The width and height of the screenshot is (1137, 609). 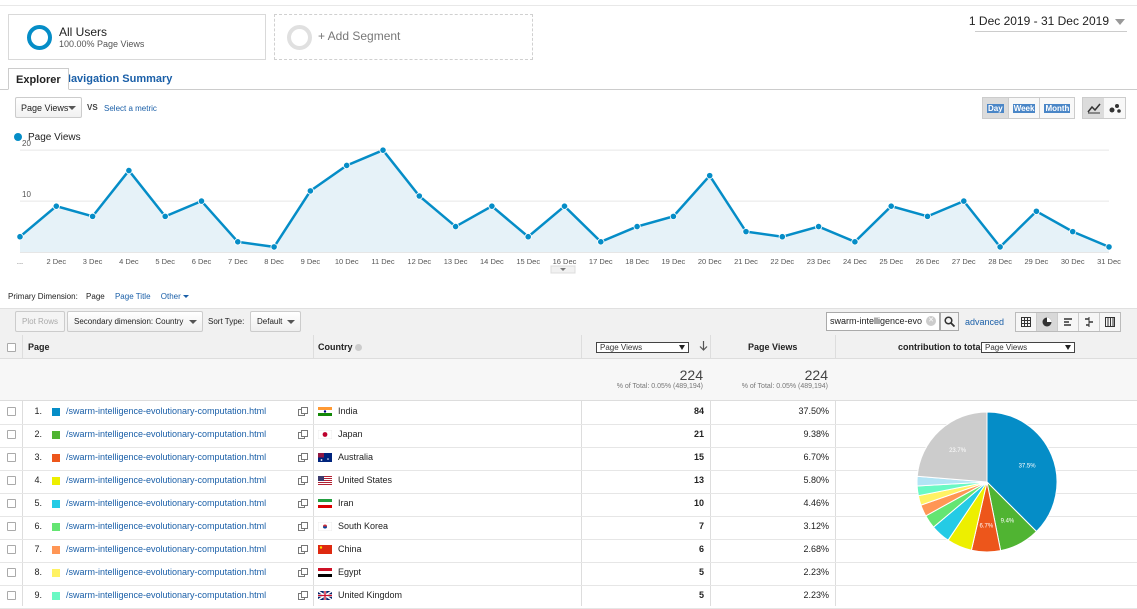 What do you see at coordinates (346, 503) in the screenshot?
I see `row-country: Iran` at bounding box center [346, 503].